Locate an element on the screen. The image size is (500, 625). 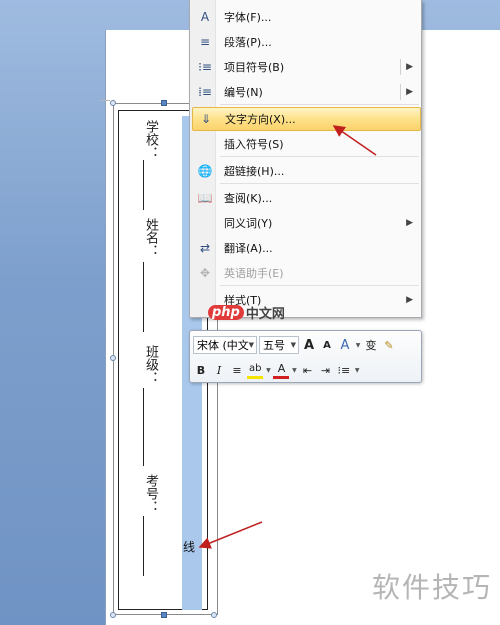
english-assistant-icon: ✥ is located at coordinates (205, 273).